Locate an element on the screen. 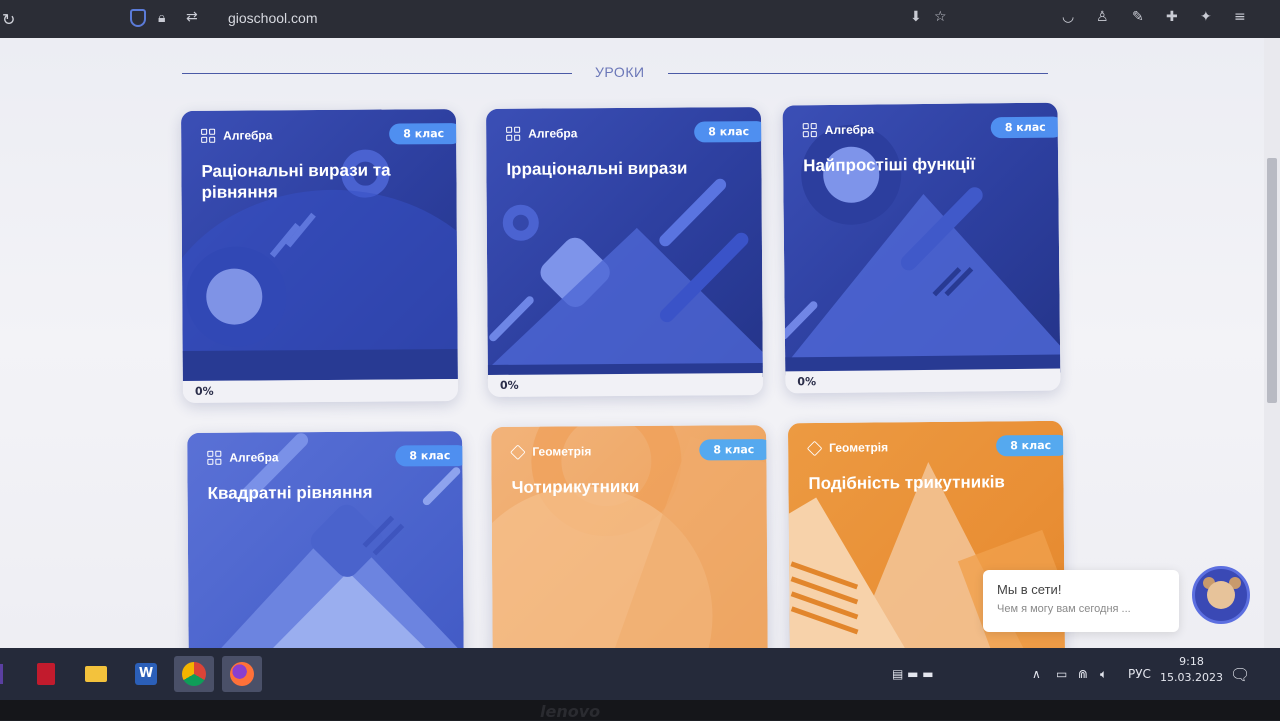  chrome-icon is located at coordinates (194, 674).